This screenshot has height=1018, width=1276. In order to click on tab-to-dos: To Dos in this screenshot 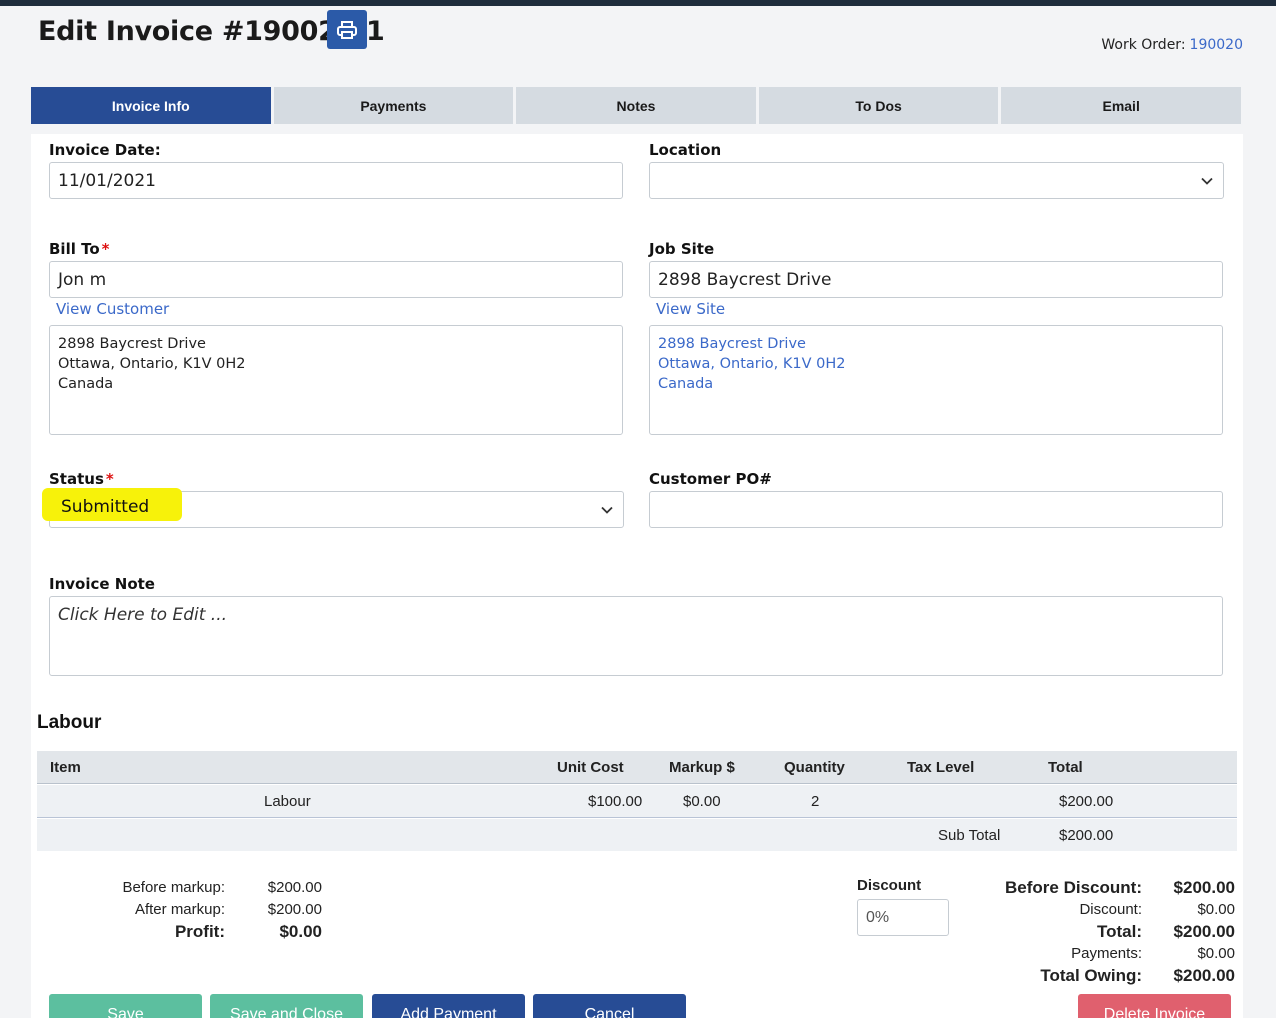, I will do `click(878, 105)`.